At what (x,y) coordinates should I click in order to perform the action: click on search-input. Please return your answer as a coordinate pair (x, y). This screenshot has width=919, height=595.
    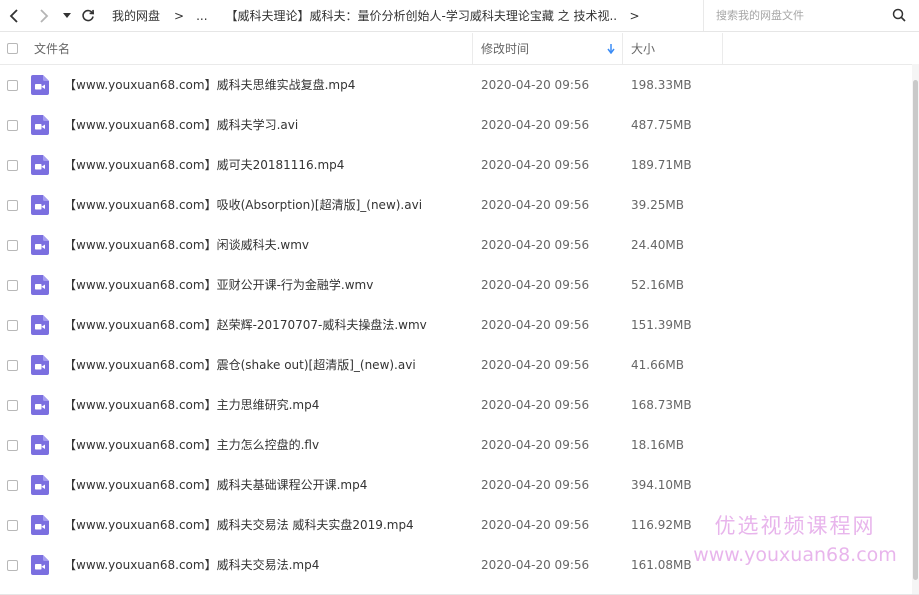
    Looking at the image, I should click on (796, 15).